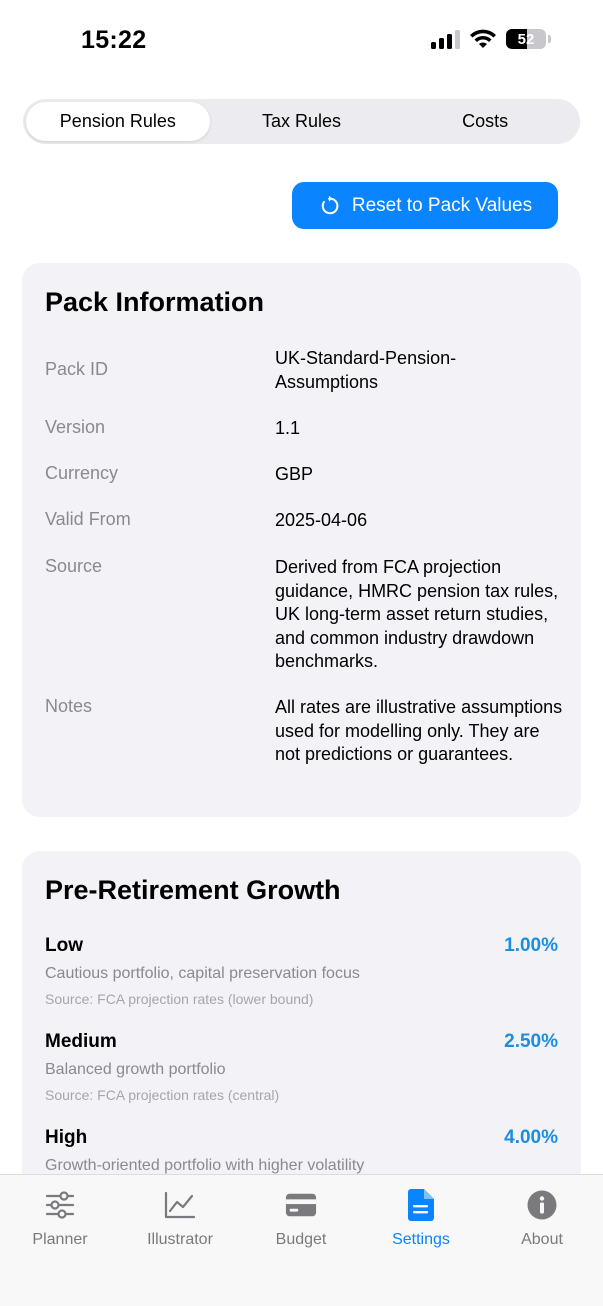  Describe the element at coordinates (118, 121) in the screenshot. I see `tab-pension-rules: Pension Rules` at that location.